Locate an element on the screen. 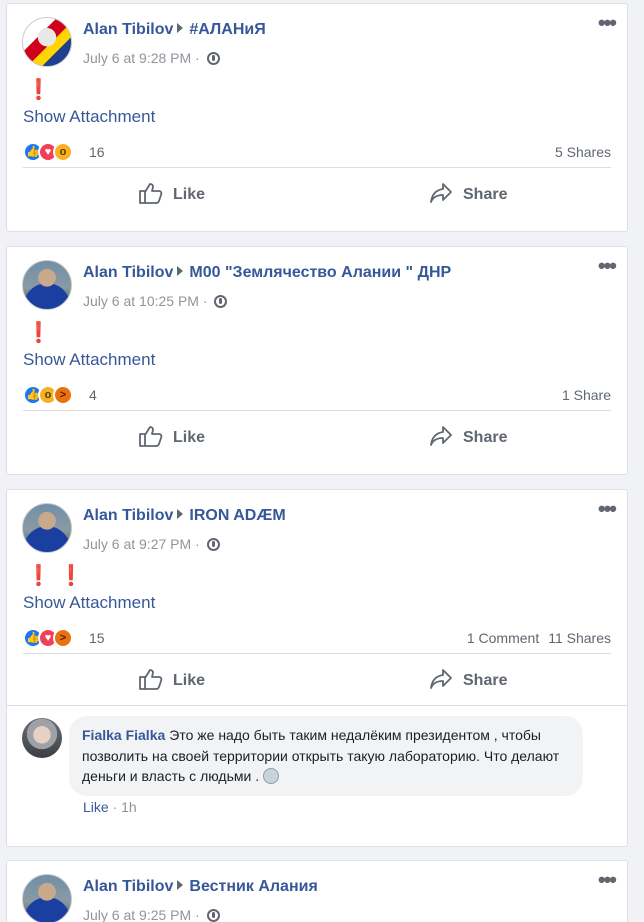 Image resolution: width=644 pixels, height=922 pixels. comments-count: 1 Comment is located at coordinates (503, 638).